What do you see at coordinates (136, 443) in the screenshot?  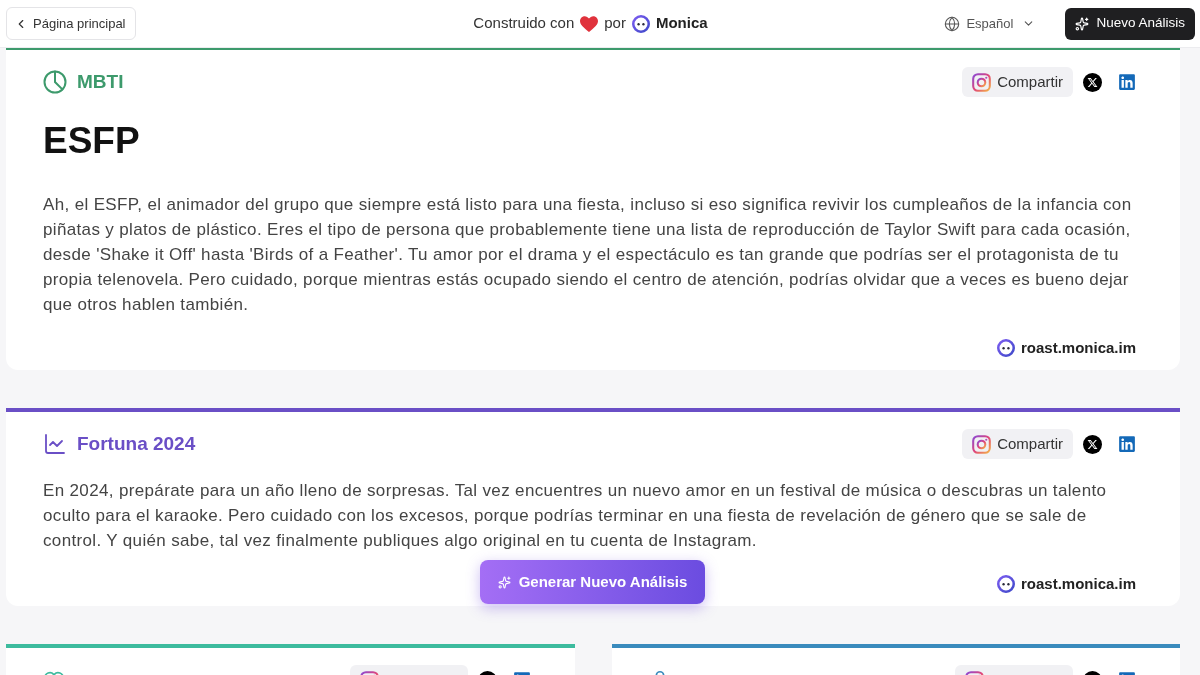 I see `card-title: Fortuna 2024` at bounding box center [136, 443].